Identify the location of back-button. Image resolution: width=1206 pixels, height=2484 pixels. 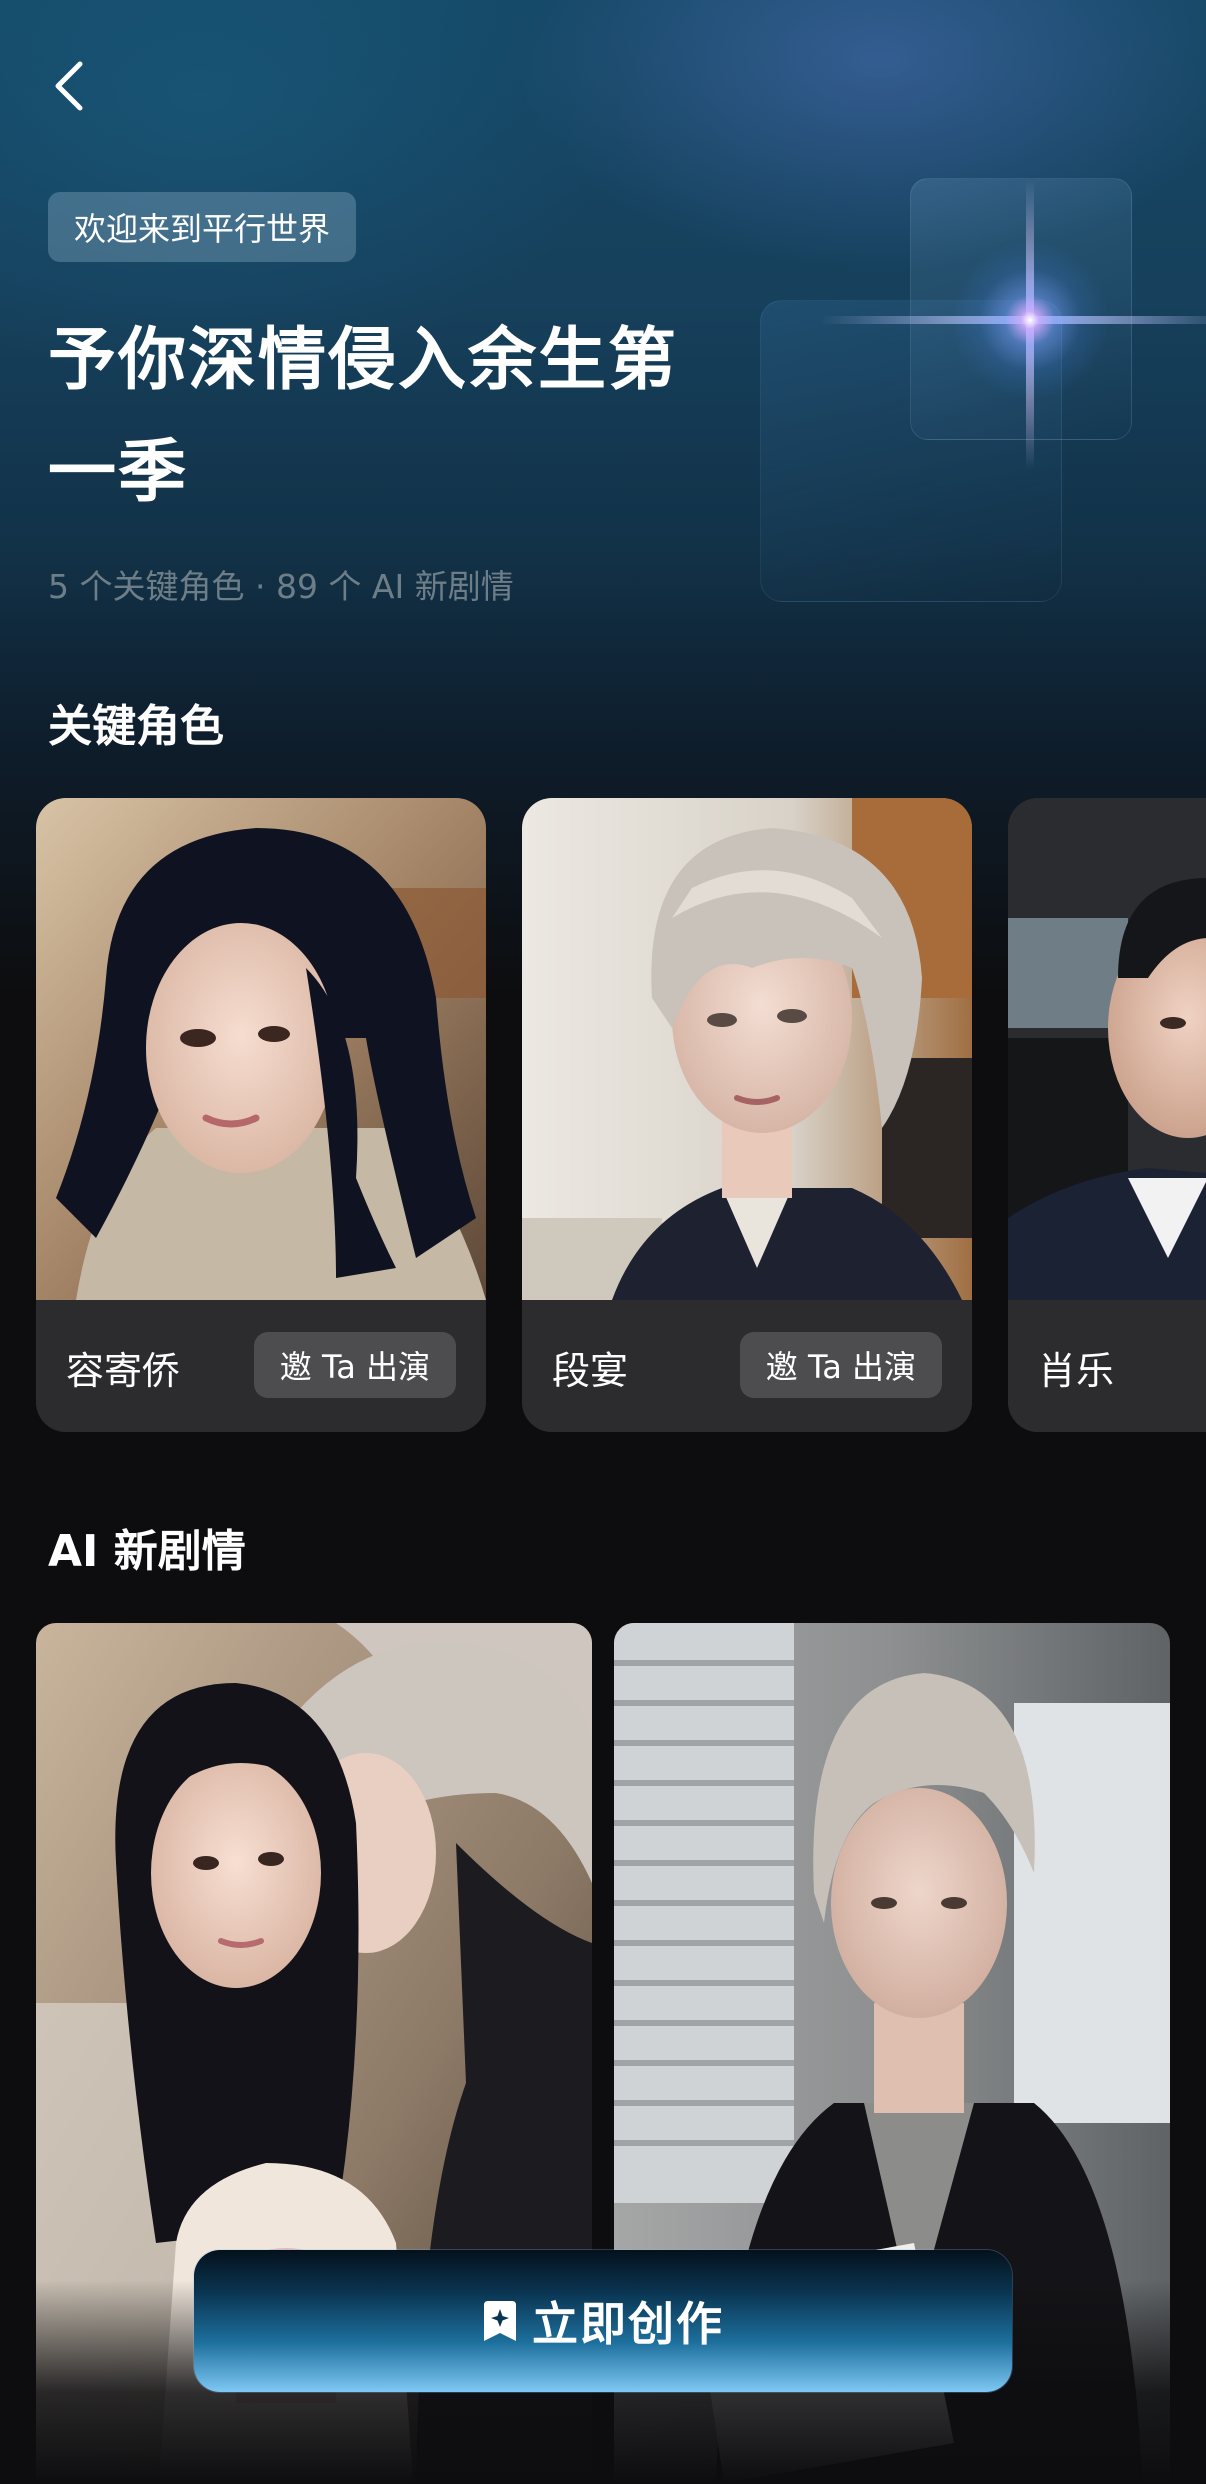
(70, 86).